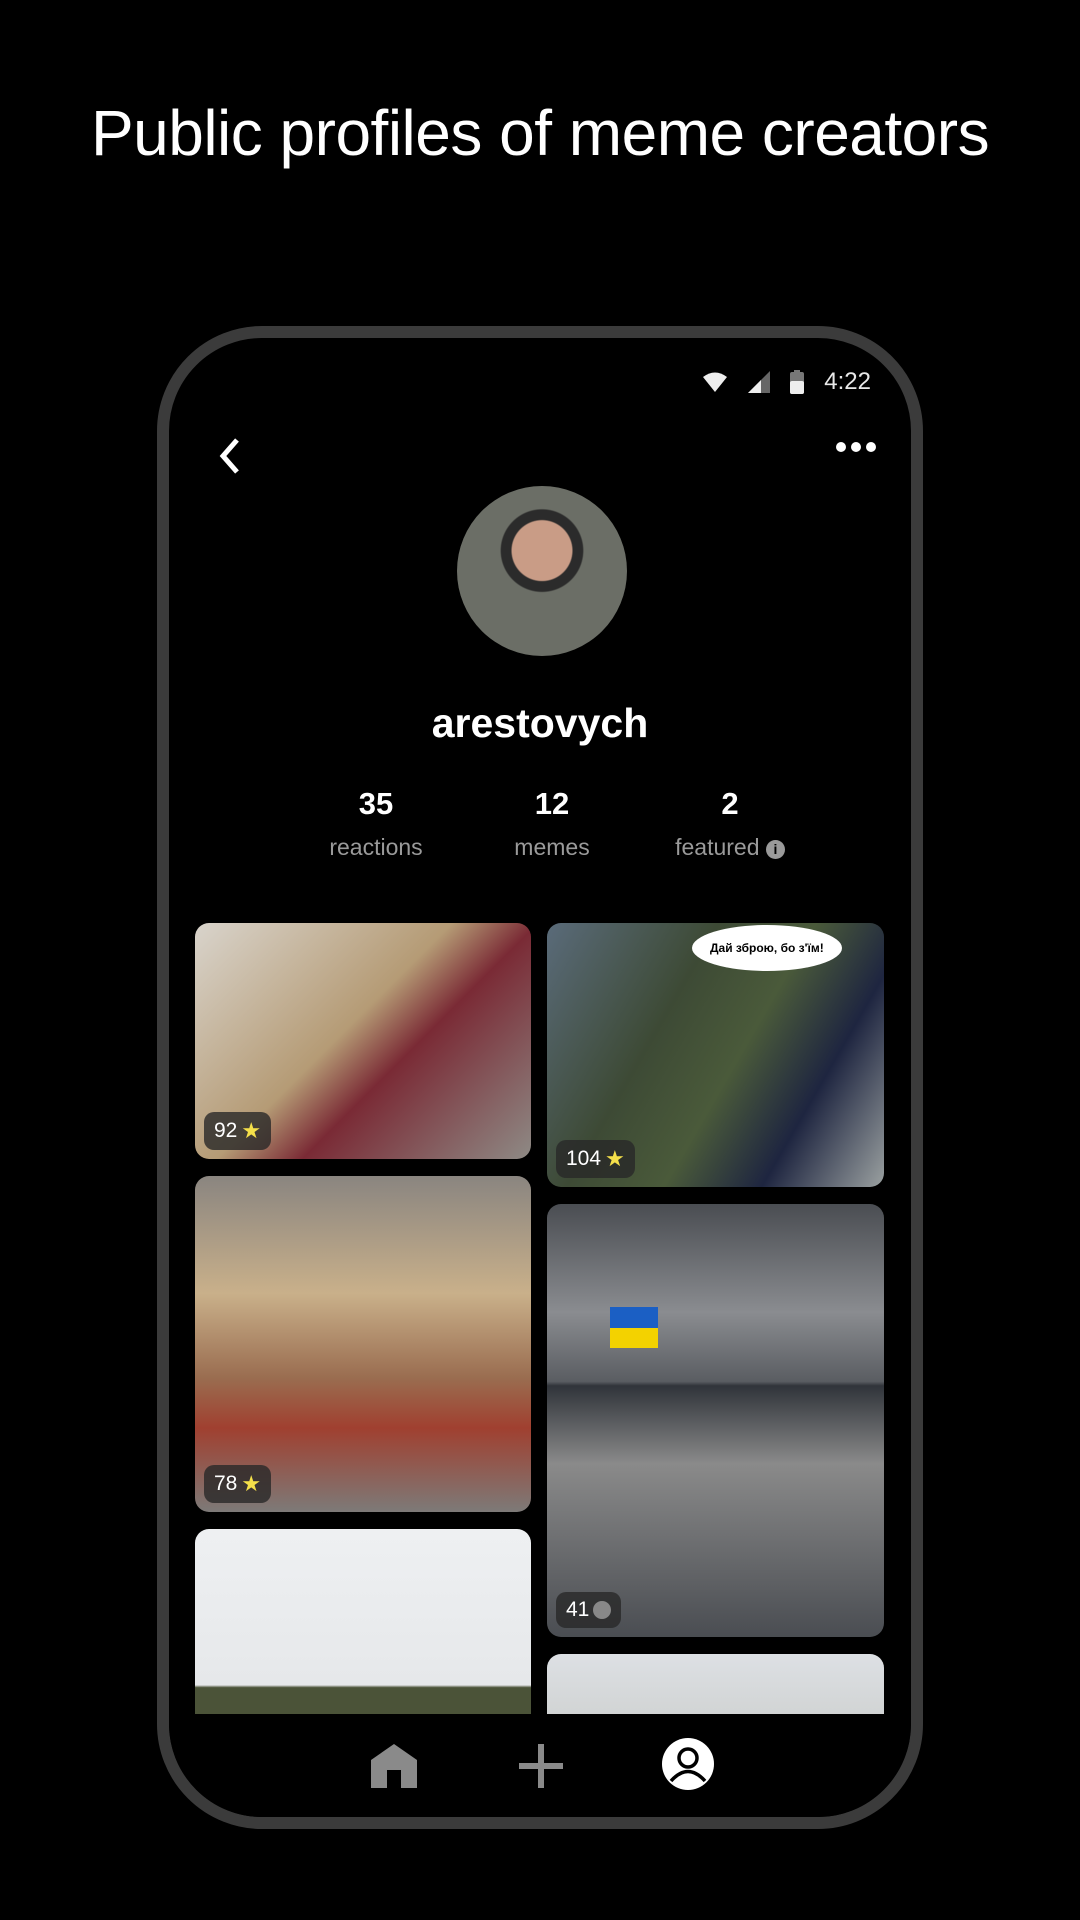 This screenshot has width=1080, height=1920. What do you see at coordinates (730, 803) in the screenshot?
I see `stat-value: 2` at bounding box center [730, 803].